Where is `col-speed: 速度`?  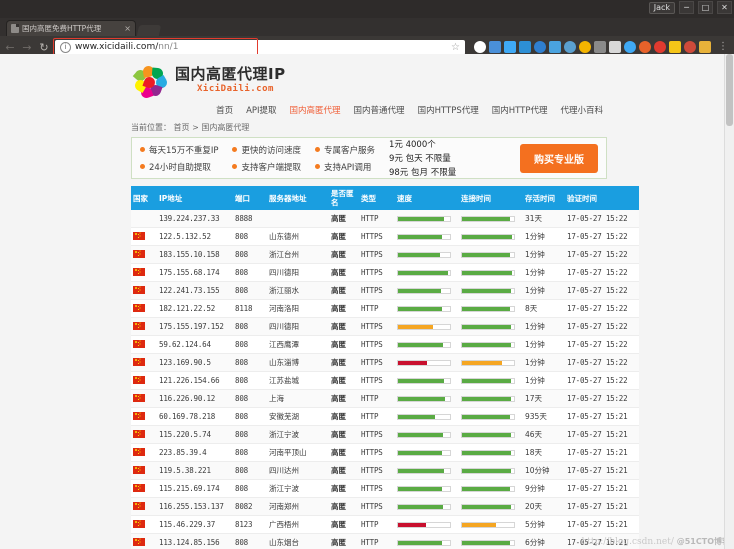 col-speed: 速度 is located at coordinates (427, 198).